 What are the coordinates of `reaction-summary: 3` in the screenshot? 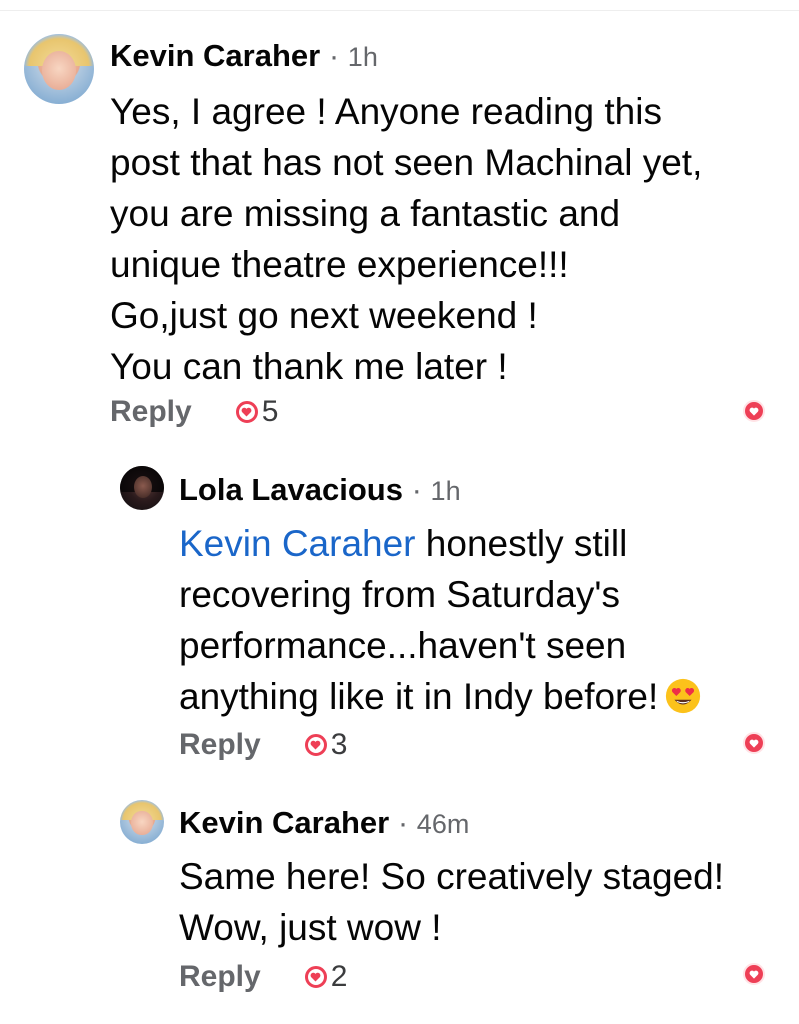 It's located at (326, 745).